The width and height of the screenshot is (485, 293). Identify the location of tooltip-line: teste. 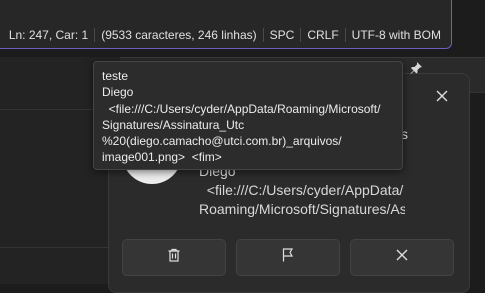
(115, 76).